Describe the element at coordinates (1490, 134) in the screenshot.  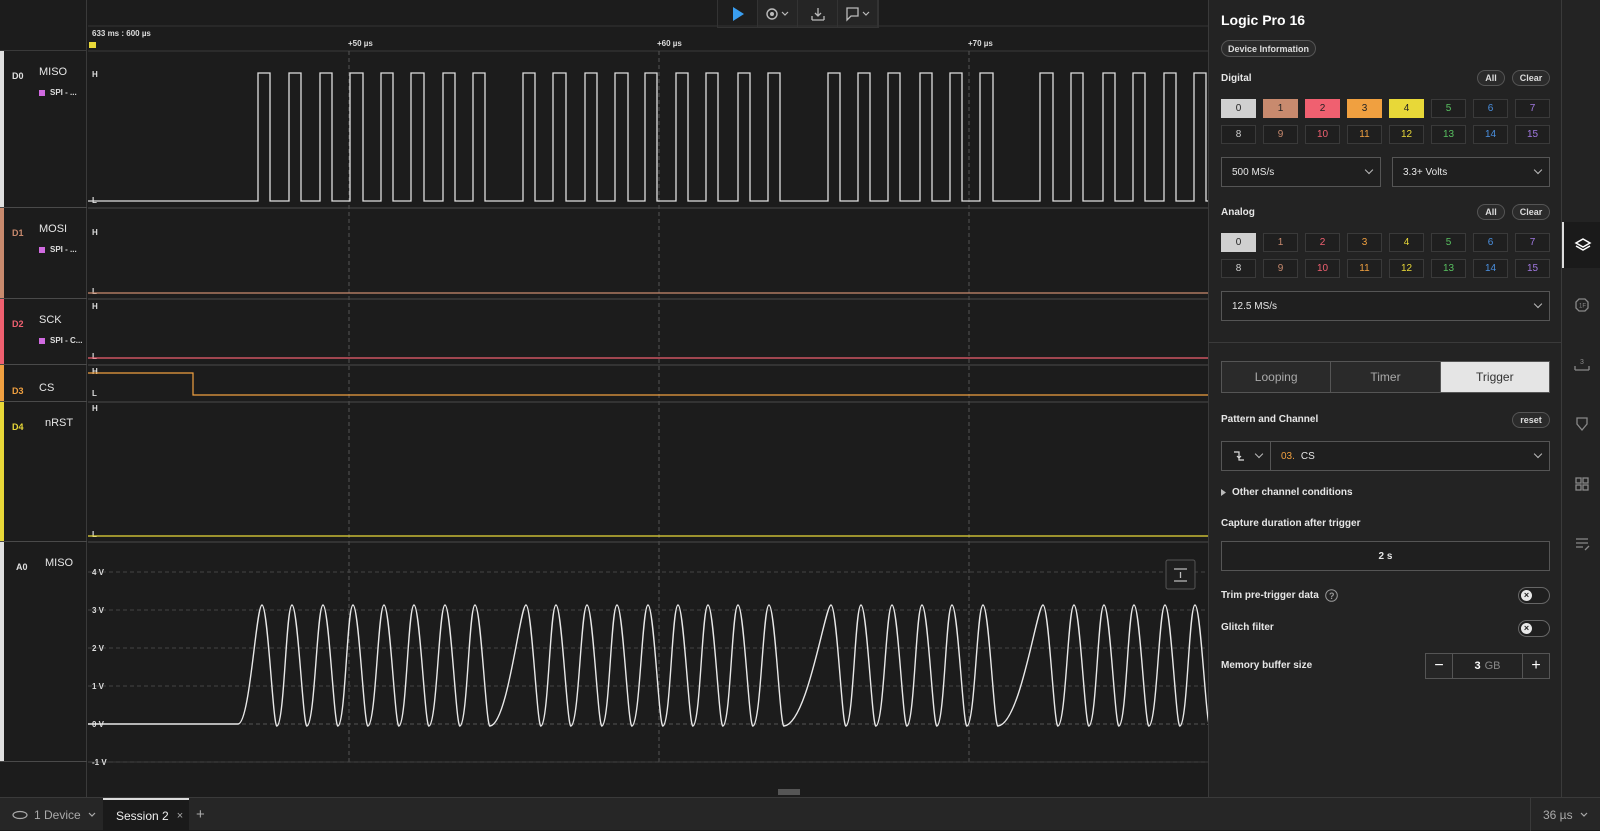
I see `digital-channel-14-toggle: 14` at that location.